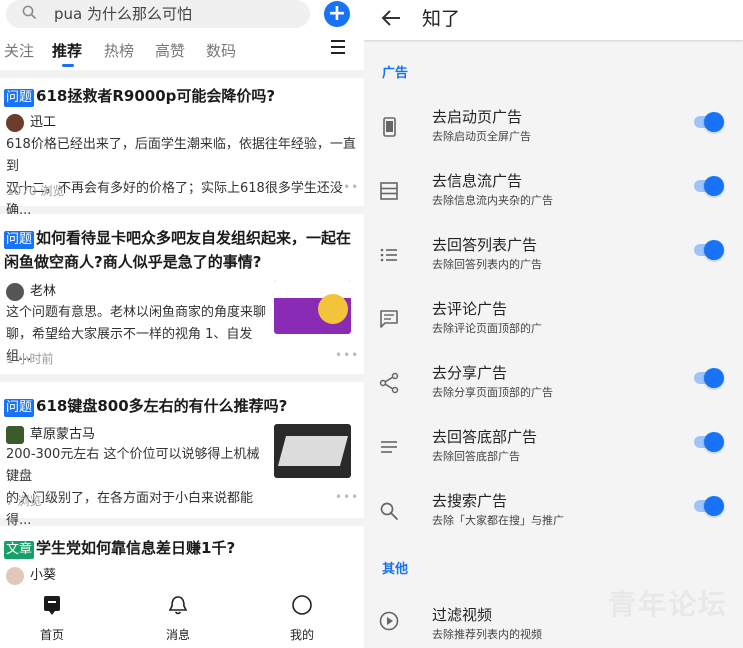 This screenshot has width=743, height=648. Describe the element at coordinates (553, 20) in the screenshot. I see `app-bar: 知了` at that location.